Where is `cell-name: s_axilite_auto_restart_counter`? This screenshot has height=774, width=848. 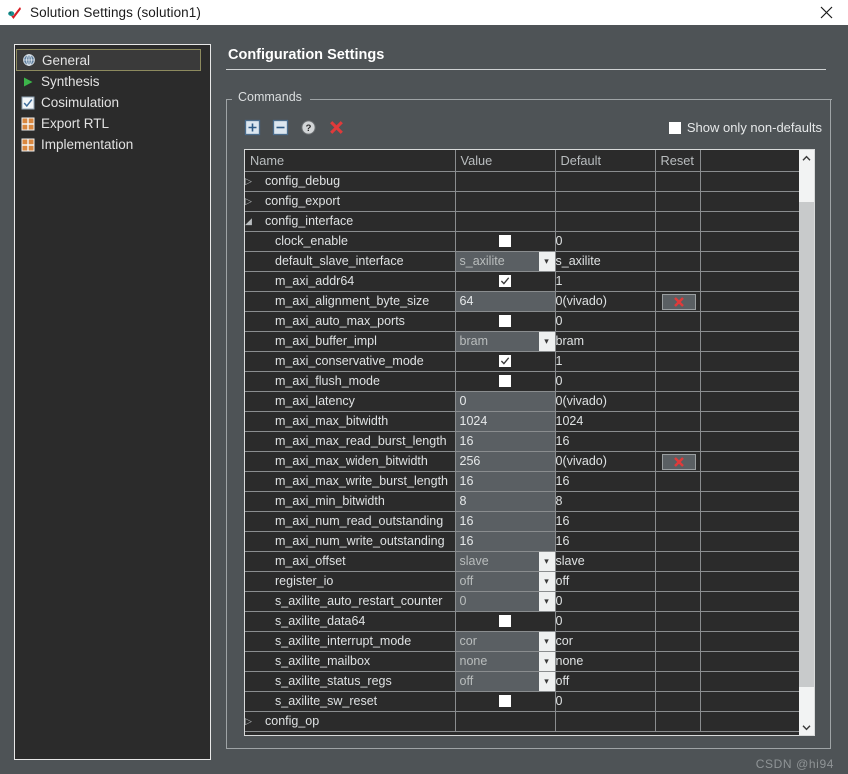
cell-name: s_axilite_auto_restart_counter is located at coordinates (350, 601).